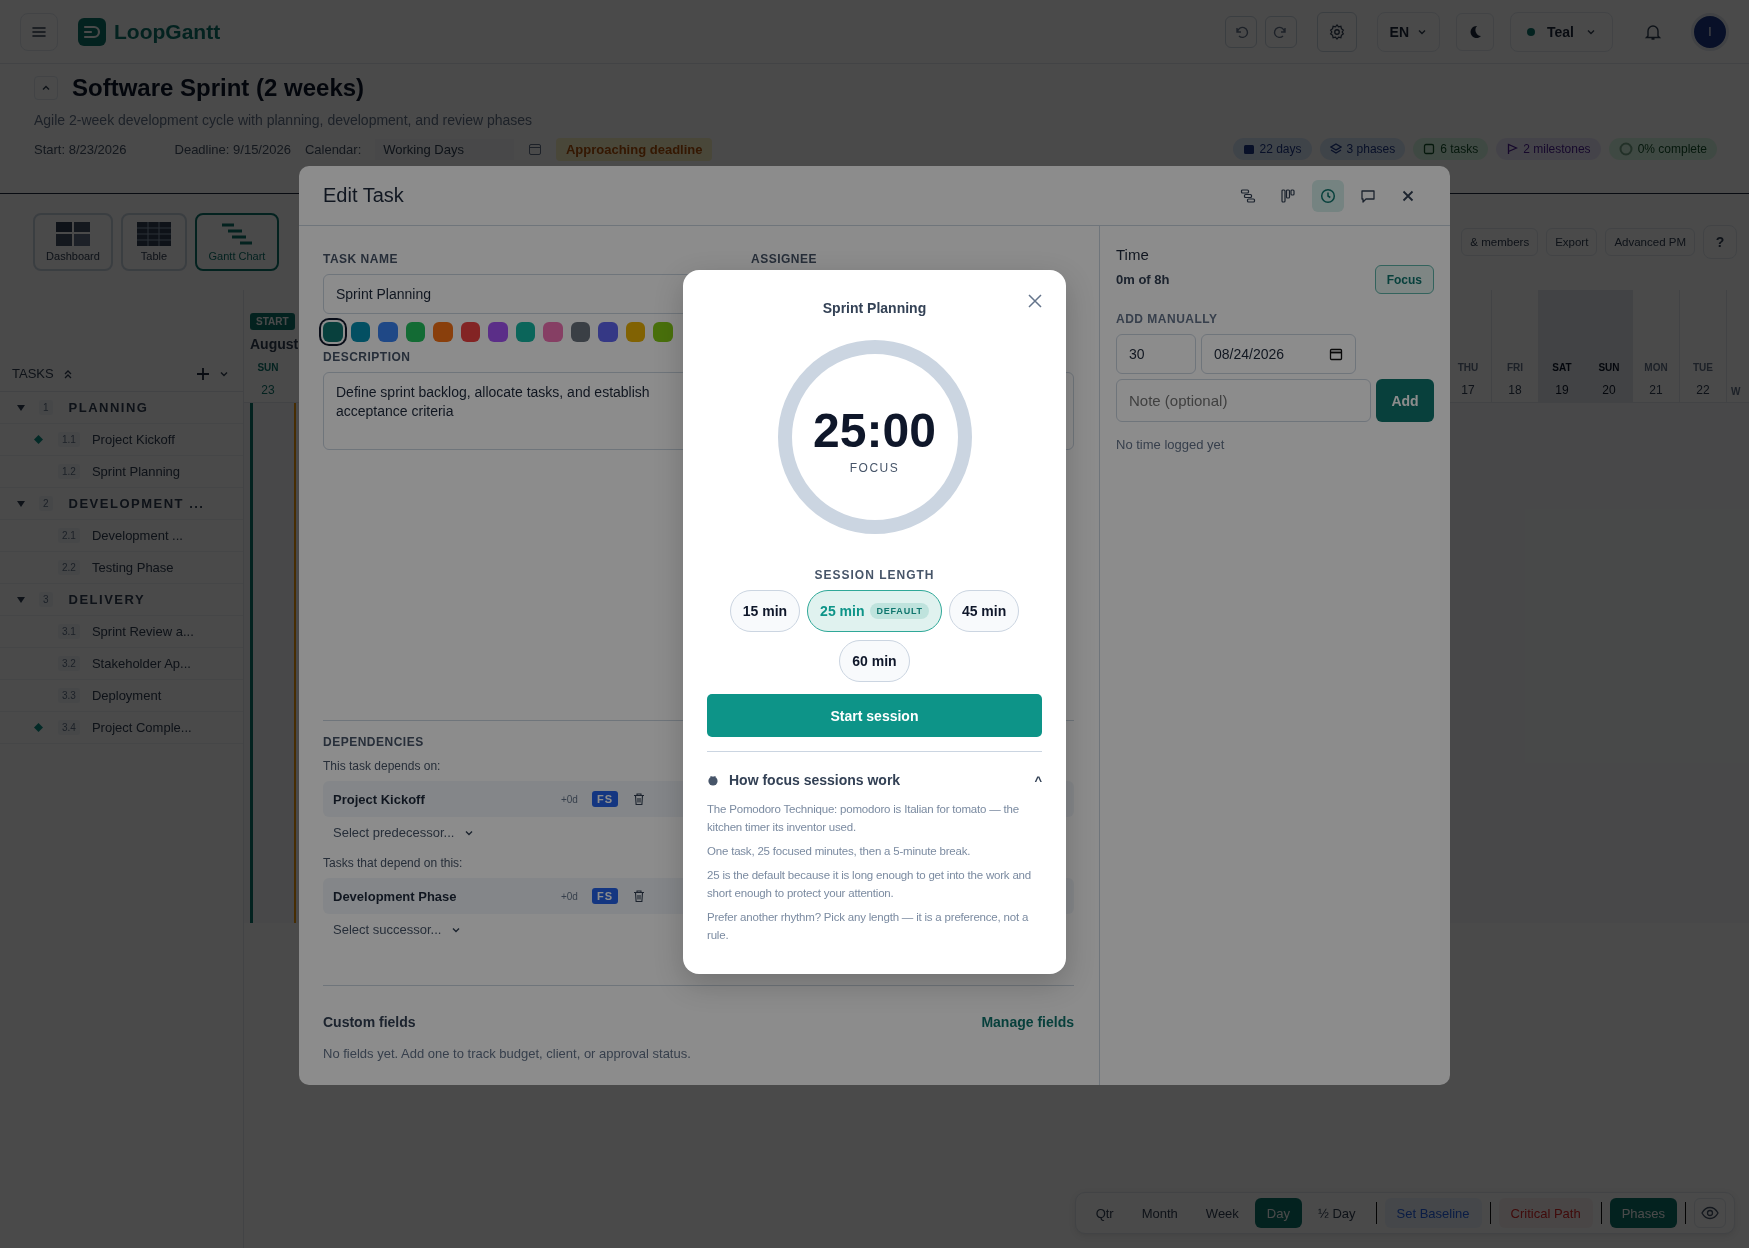 The width and height of the screenshot is (1749, 1248). What do you see at coordinates (1451, 149) in the screenshot?
I see `stat-badge: 6 tasks` at bounding box center [1451, 149].